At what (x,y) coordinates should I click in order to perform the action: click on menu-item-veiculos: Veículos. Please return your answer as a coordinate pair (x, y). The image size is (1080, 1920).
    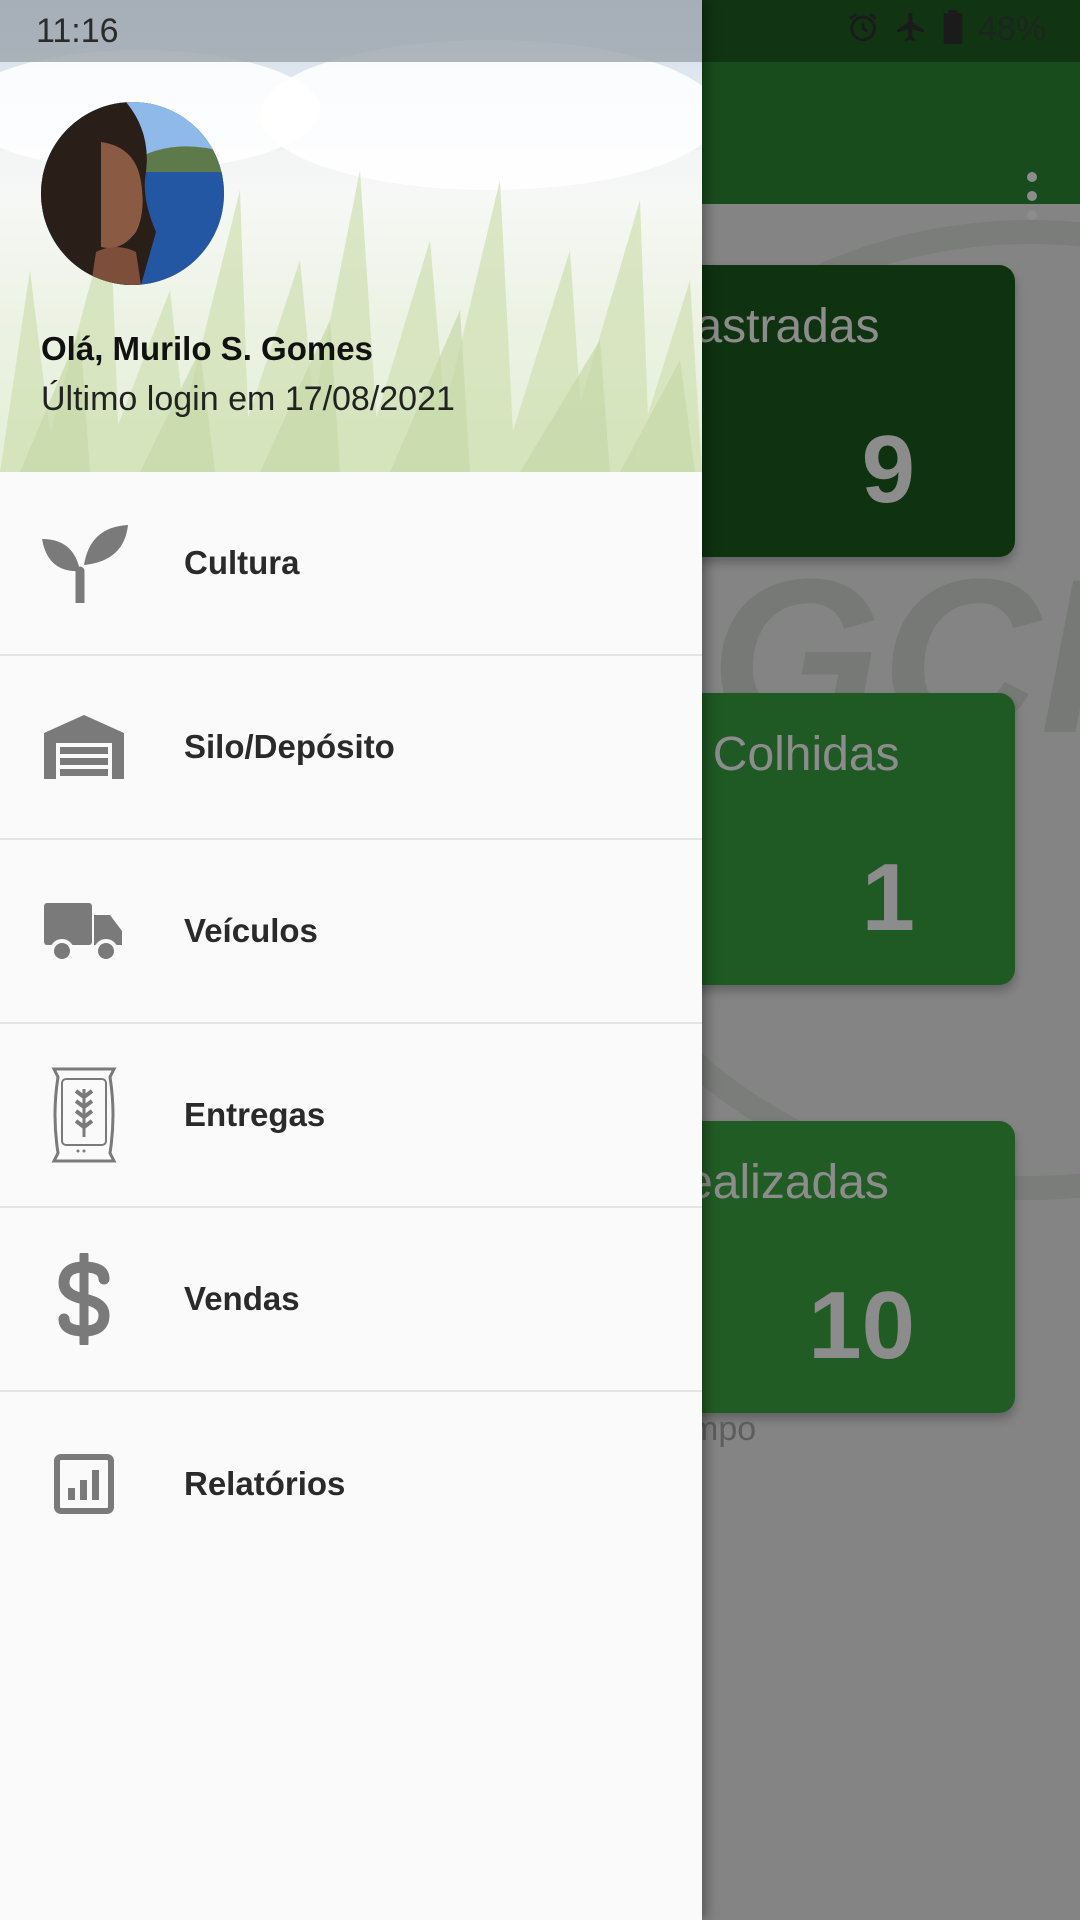
    Looking at the image, I should click on (351, 932).